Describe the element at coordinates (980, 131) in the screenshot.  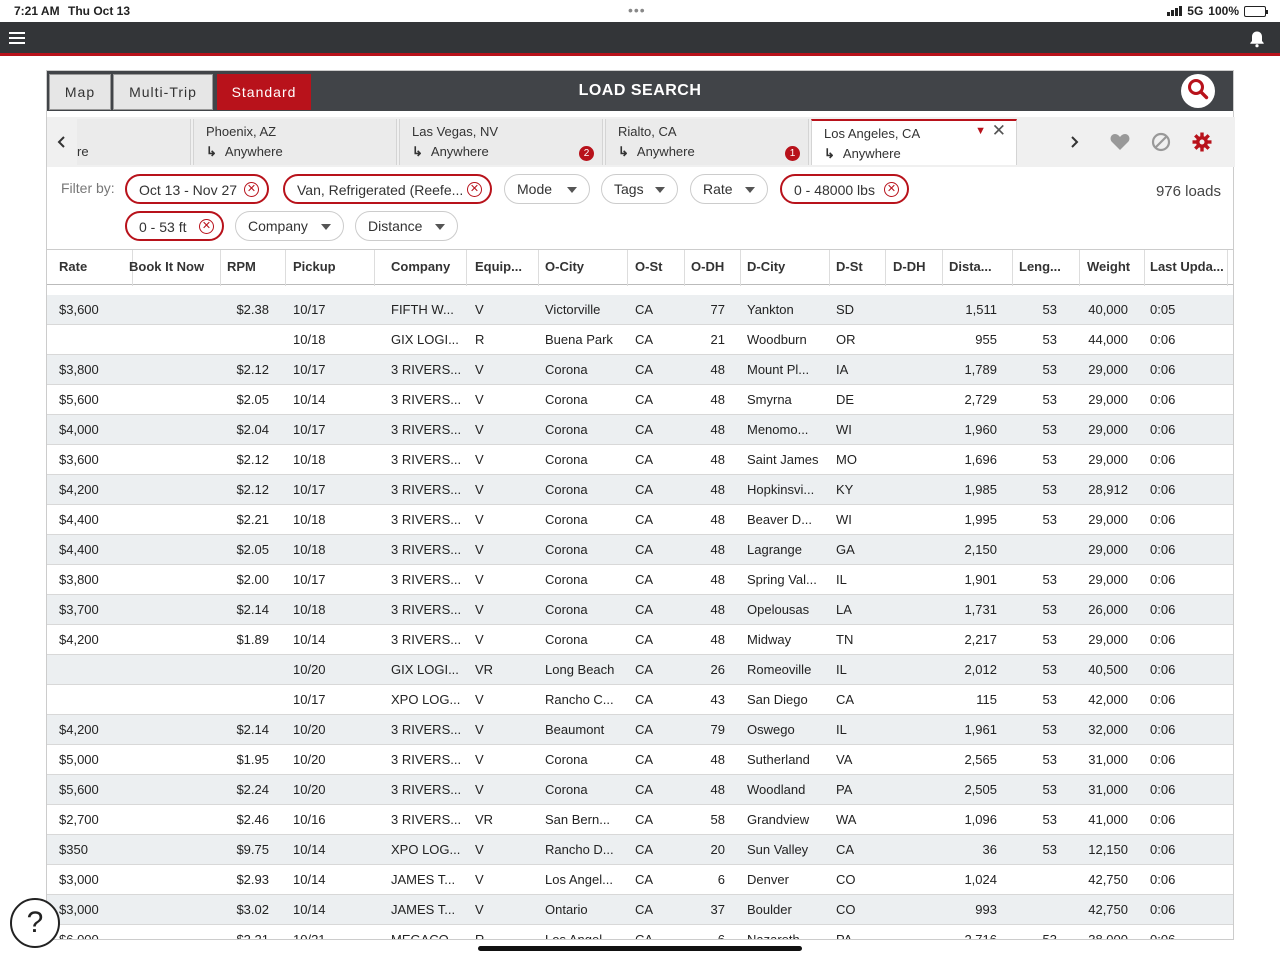
I see `chevron-down-icon: ▼` at that location.